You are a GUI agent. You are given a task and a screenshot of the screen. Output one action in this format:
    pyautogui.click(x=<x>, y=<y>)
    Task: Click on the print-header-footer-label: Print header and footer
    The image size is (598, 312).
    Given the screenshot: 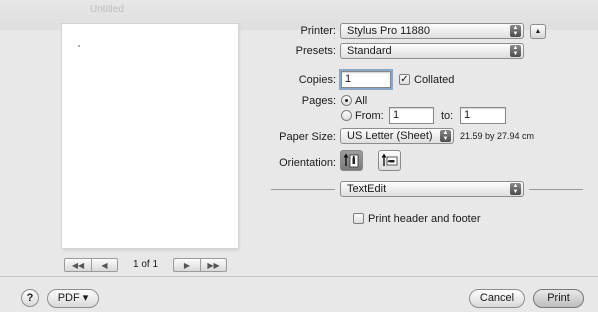 What is the action you would take?
    pyautogui.click(x=424, y=219)
    